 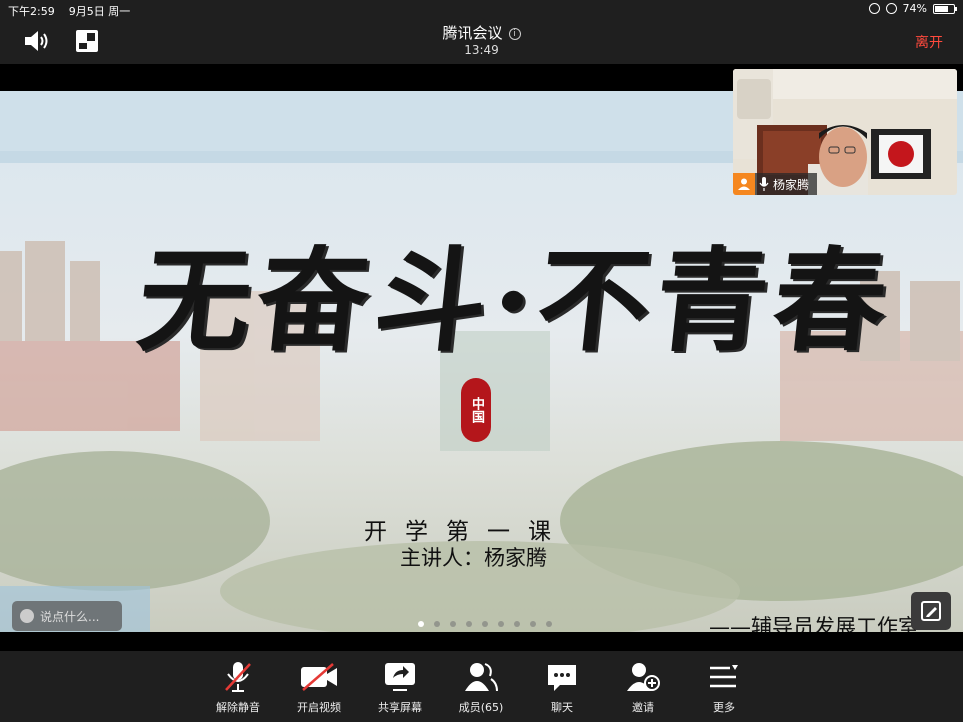 I want to click on info-icon: i, so click(x=514, y=34).